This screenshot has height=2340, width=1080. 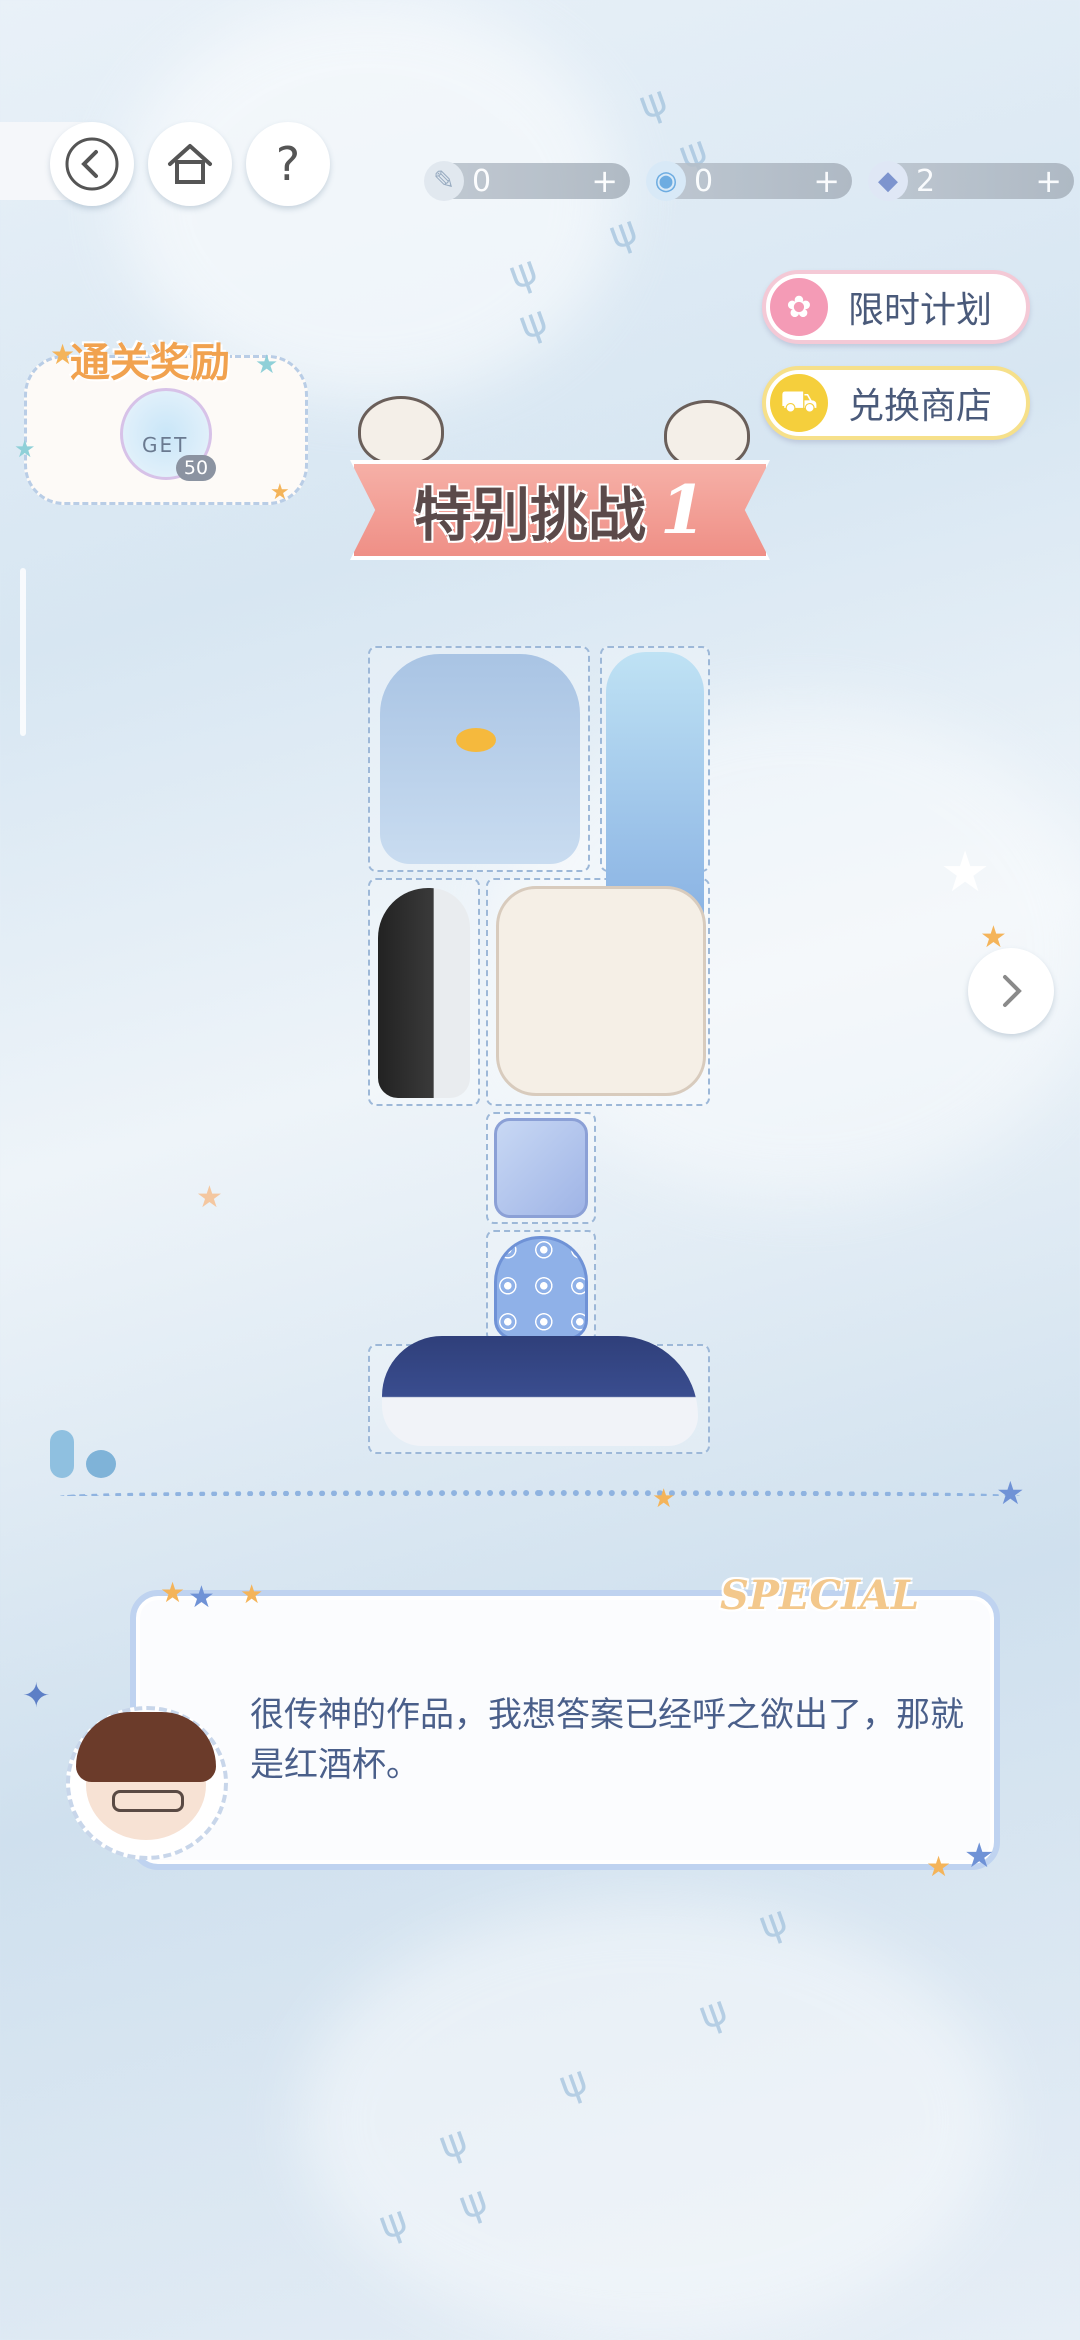 What do you see at coordinates (653, 103) in the screenshot?
I see `footprint-decoration: ψ` at bounding box center [653, 103].